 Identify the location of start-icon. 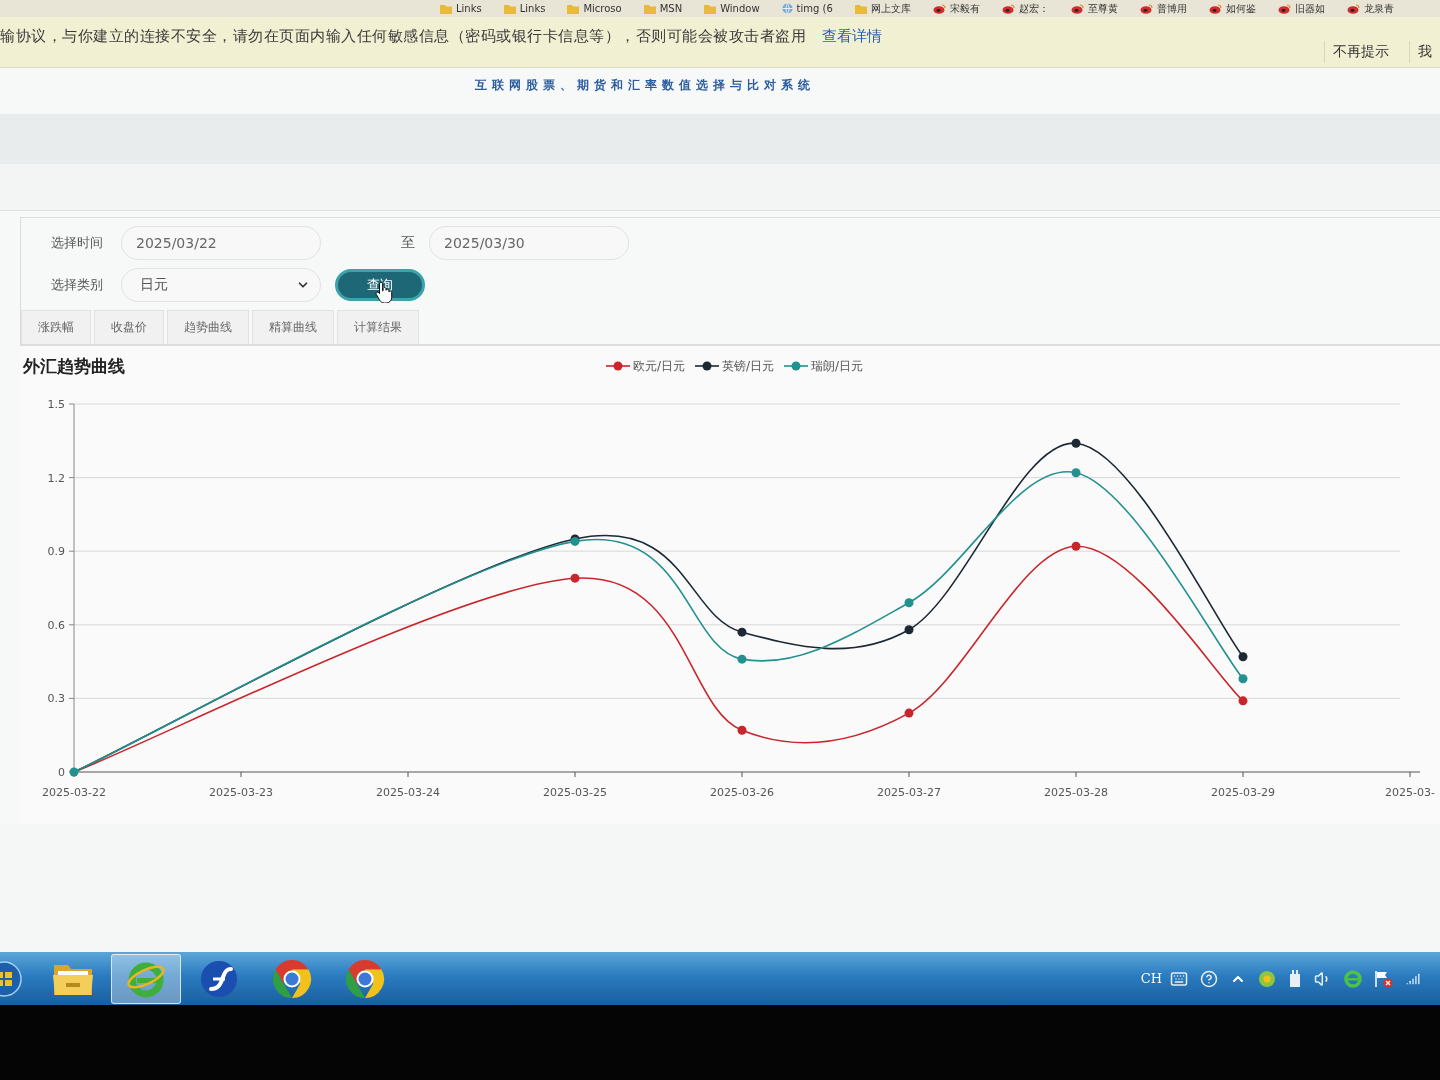
(11, 978).